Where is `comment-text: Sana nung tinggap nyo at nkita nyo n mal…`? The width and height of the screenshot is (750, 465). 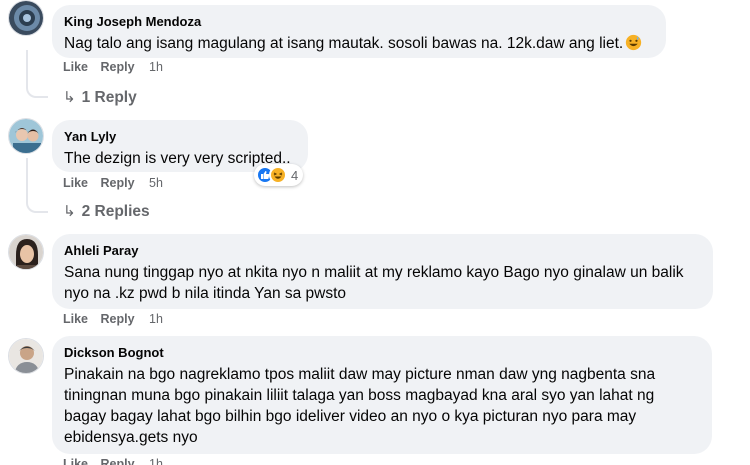 comment-text: Sana nung tinggap nyo at nkita nyo n mal… is located at coordinates (374, 283).